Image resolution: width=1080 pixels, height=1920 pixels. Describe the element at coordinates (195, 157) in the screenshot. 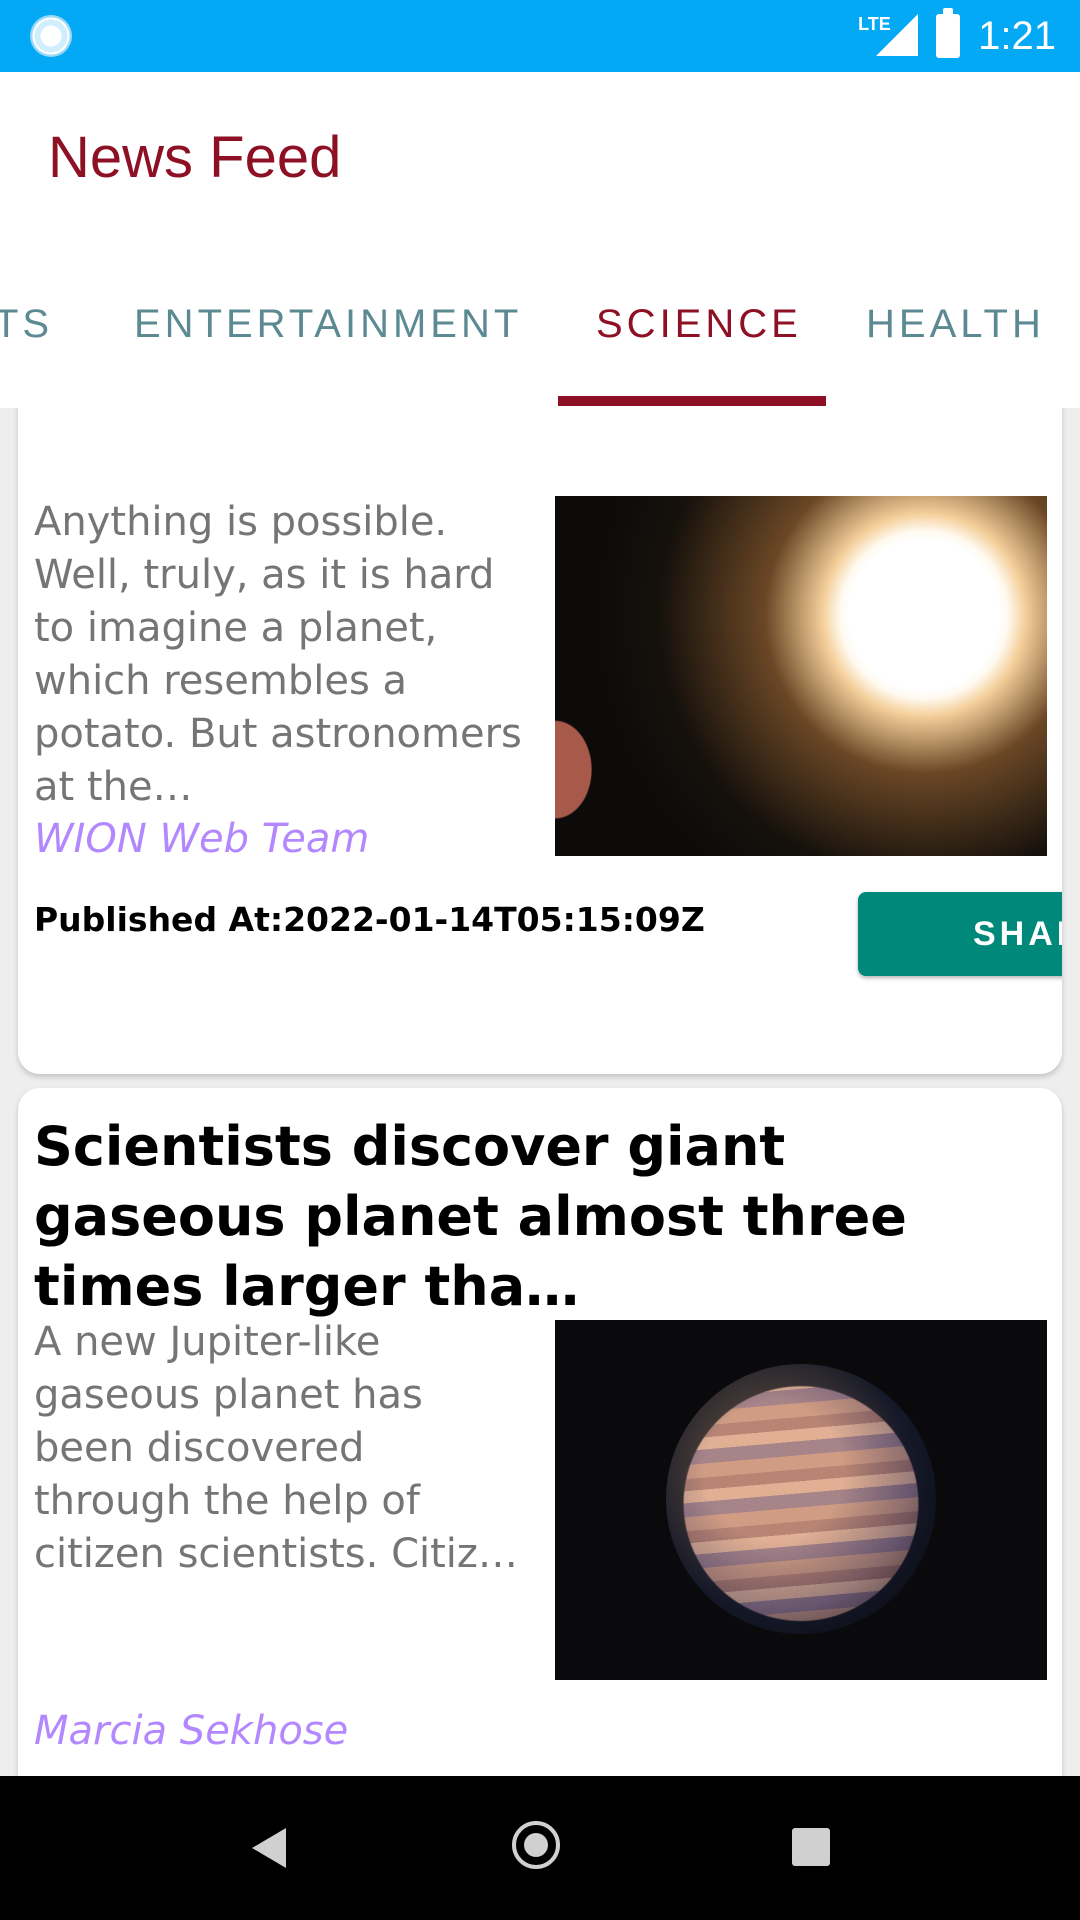

I see `page-title: News Feed` at that location.